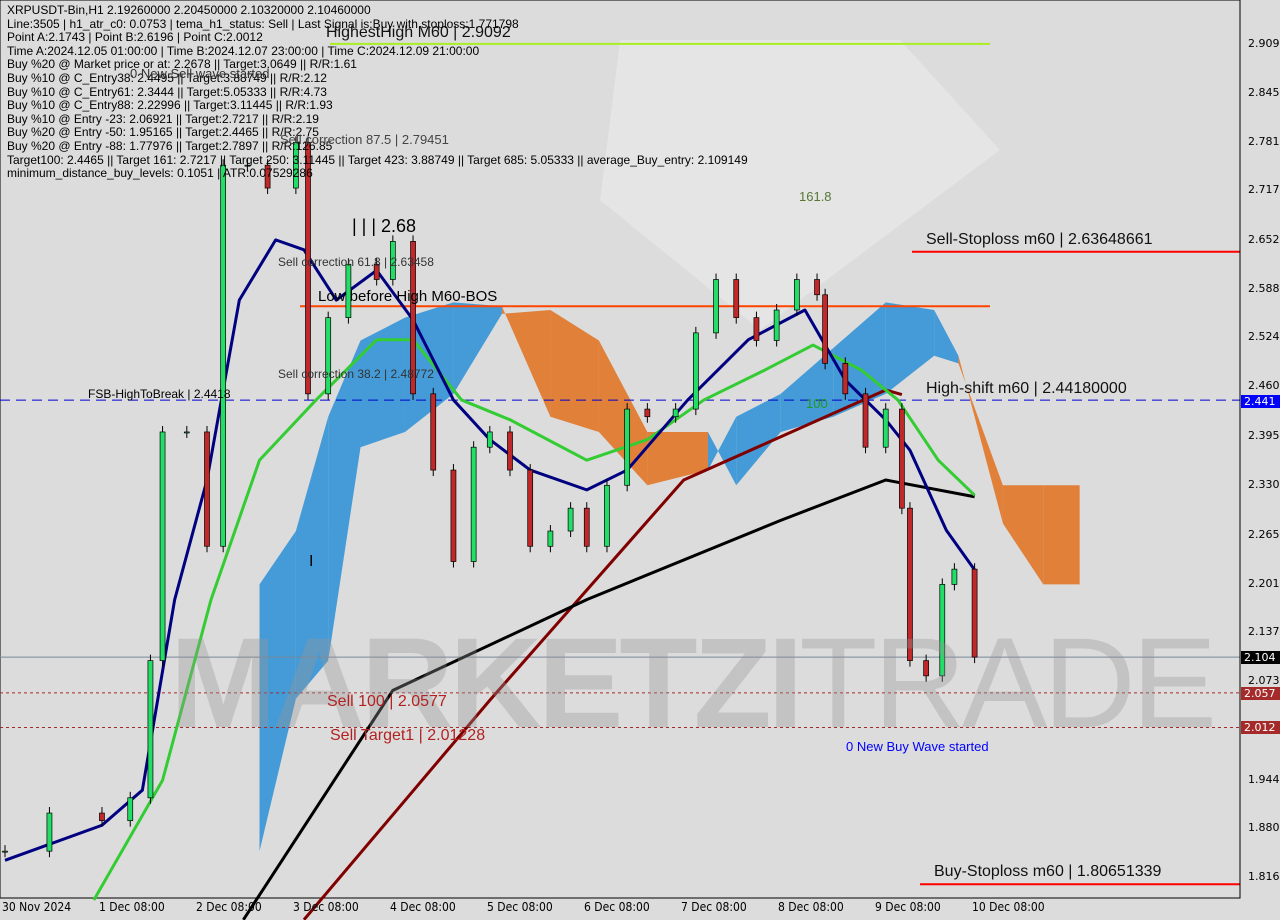 The image size is (1280, 920). What do you see at coordinates (713, 907) in the screenshot?
I see `time-tick-label: 7 Dec 08:00` at bounding box center [713, 907].